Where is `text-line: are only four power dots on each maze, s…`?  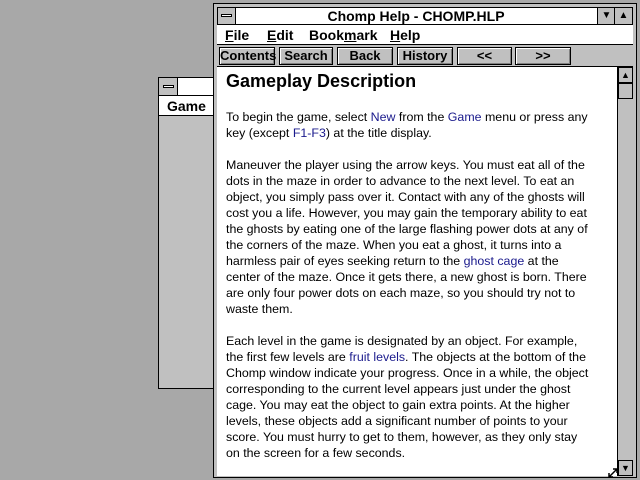 text-line: are only four power dots on each maze, s… is located at coordinates (421, 293).